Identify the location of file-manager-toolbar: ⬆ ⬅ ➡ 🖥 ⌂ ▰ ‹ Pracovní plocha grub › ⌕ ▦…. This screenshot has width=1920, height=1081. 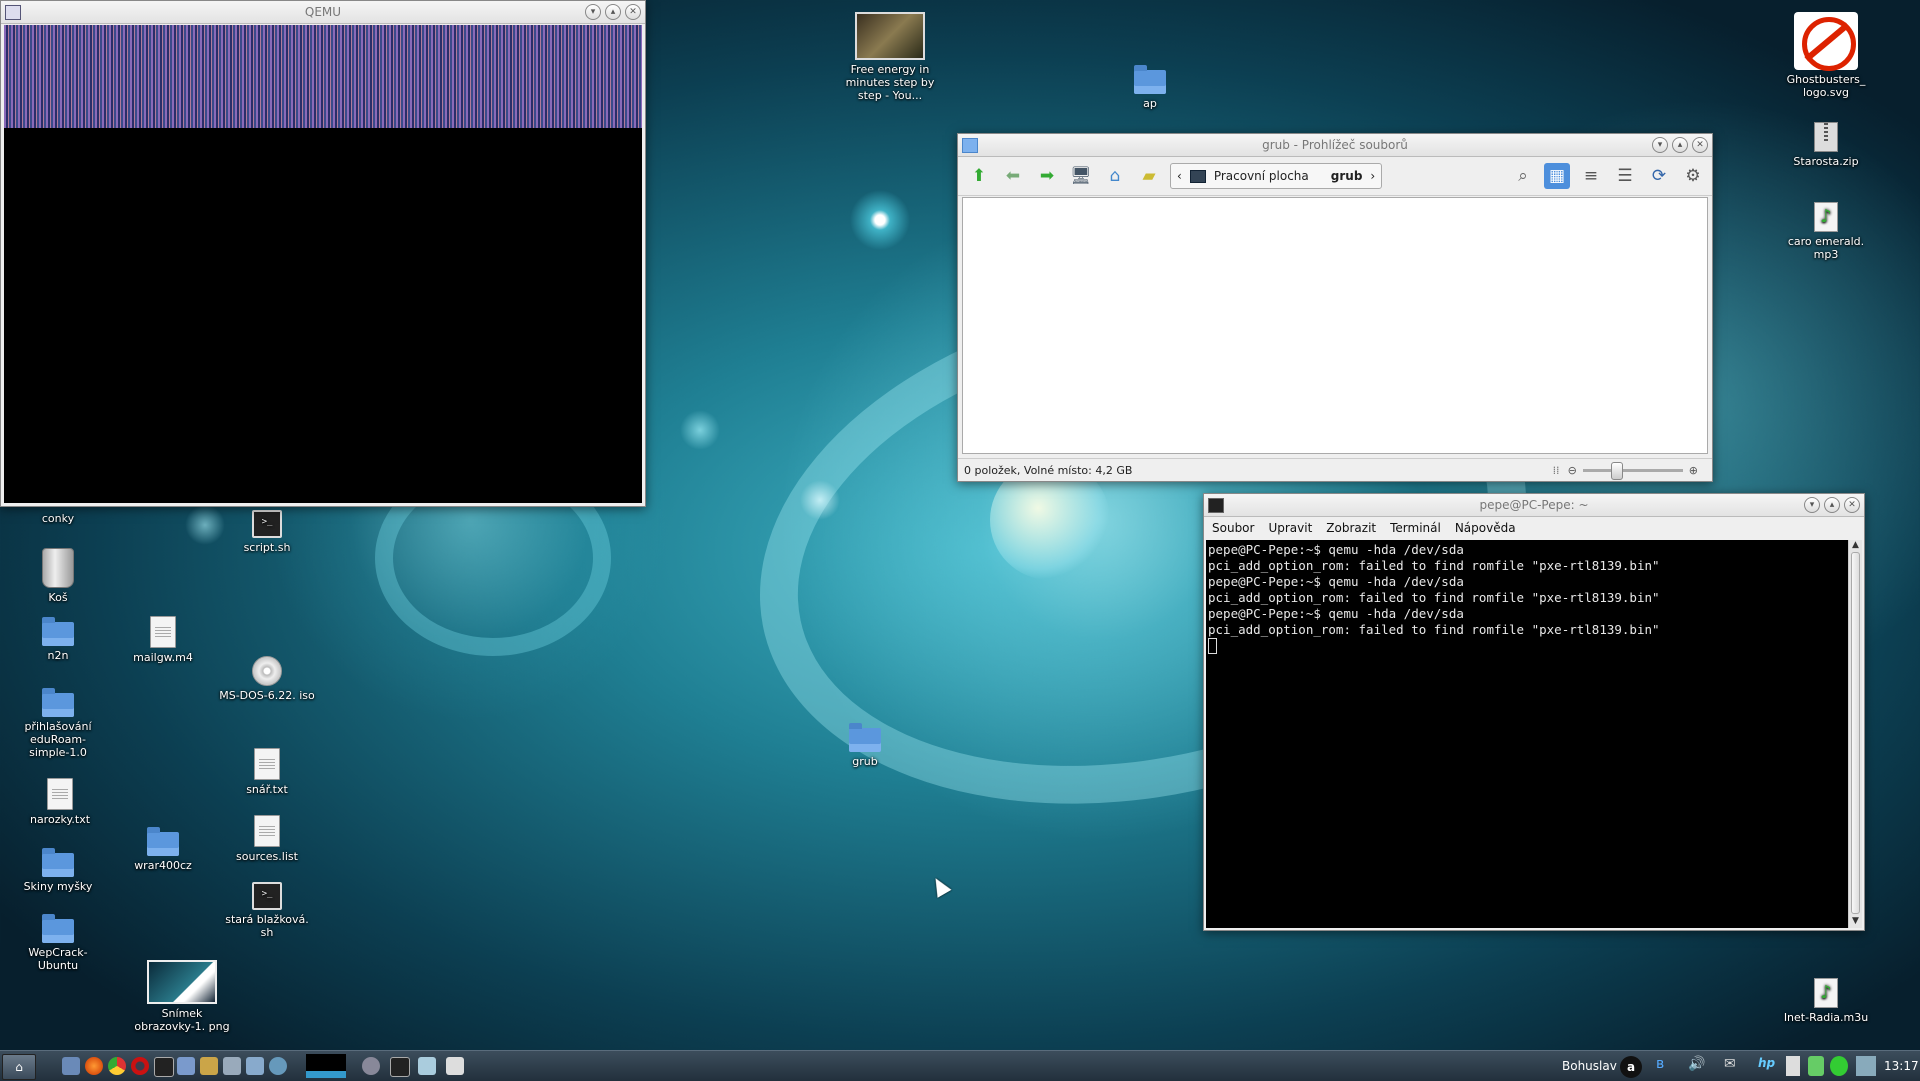
(1335, 176).